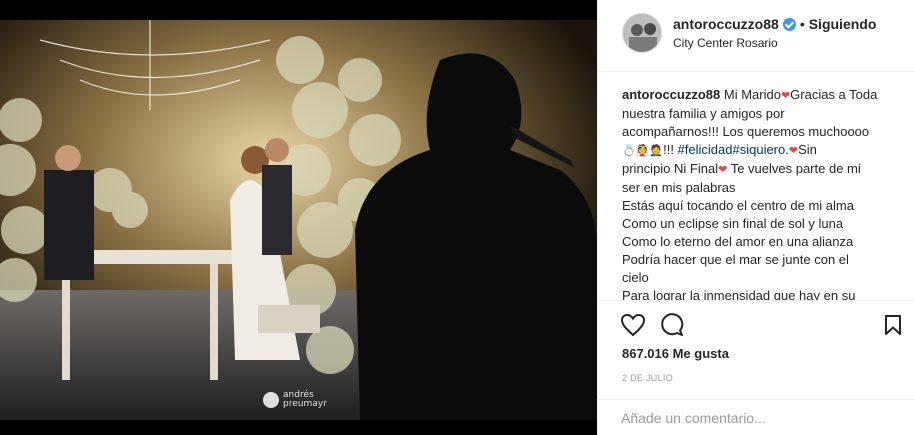 The width and height of the screenshot is (914, 435). What do you see at coordinates (725, 43) in the screenshot?
I see `location-link: City Center Rosario` at bounding box center [725, 43].